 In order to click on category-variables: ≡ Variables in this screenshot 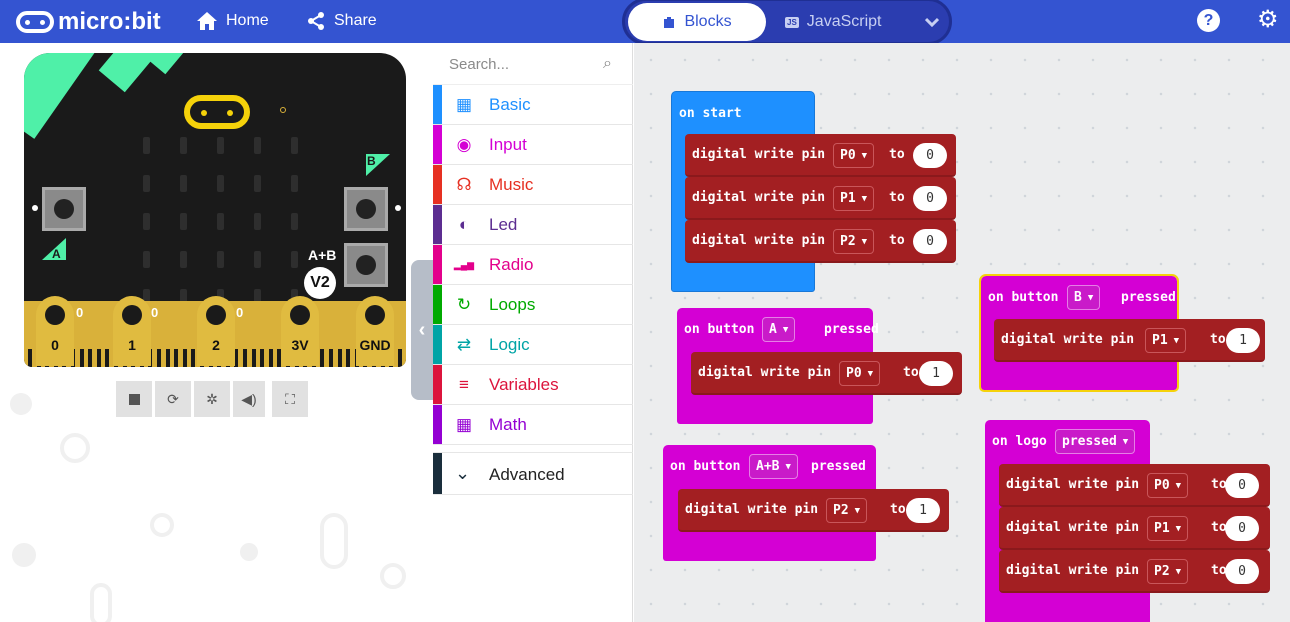, I will do `click(533, 385)`.